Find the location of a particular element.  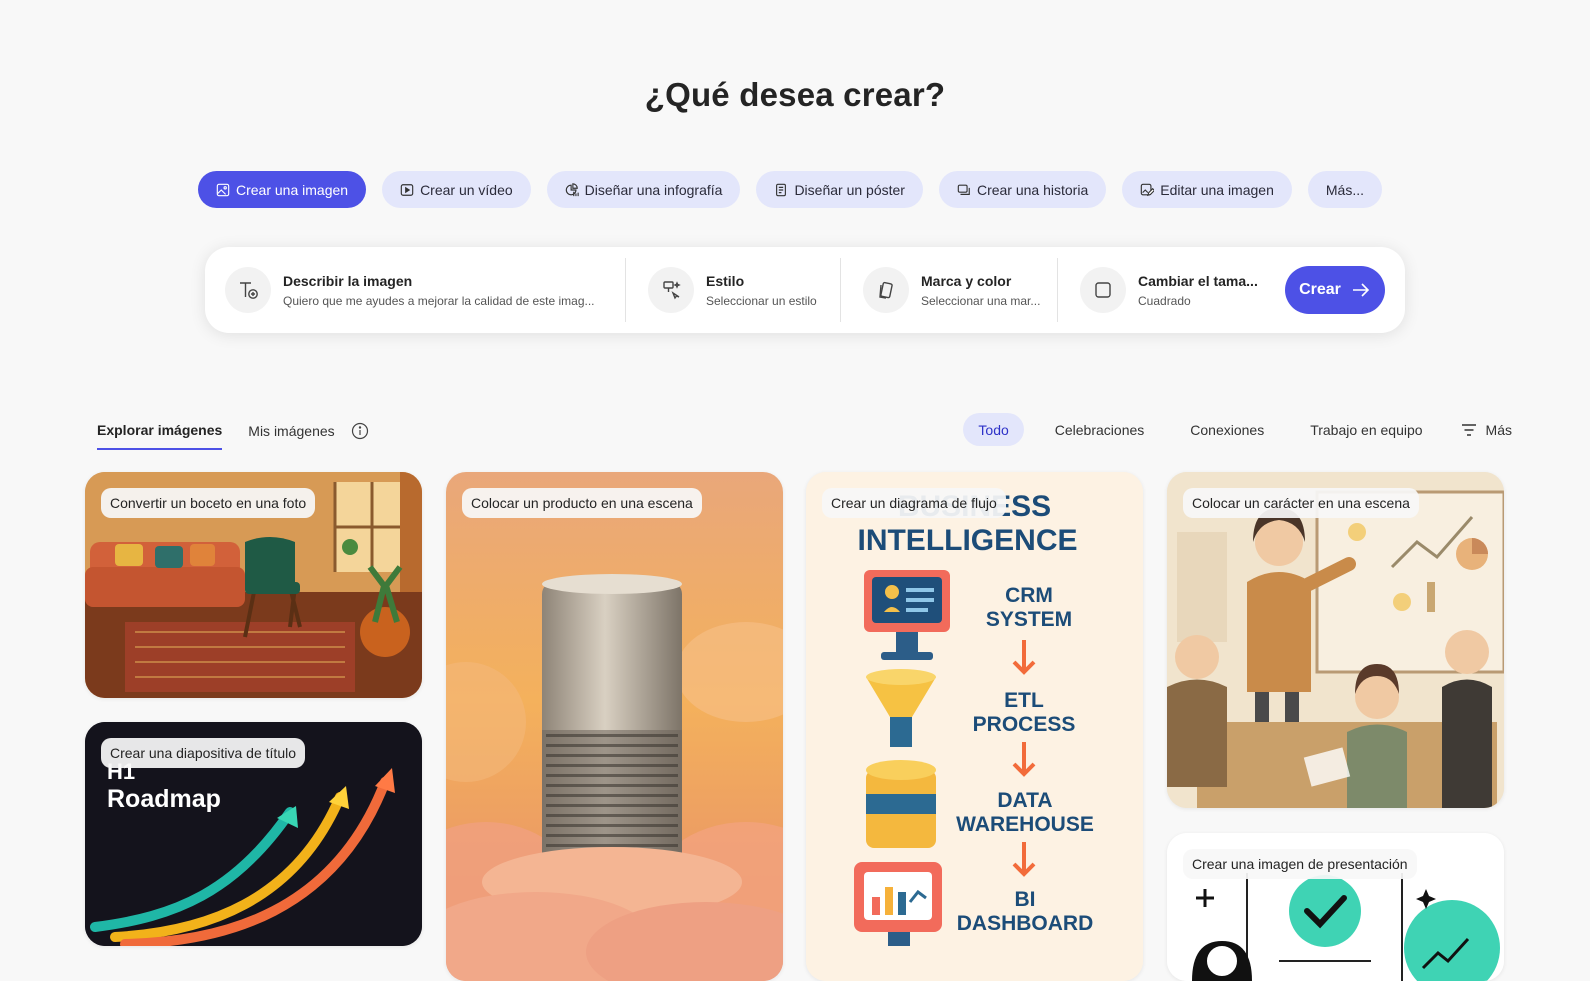

brand-color-icon is located at coordinates (886, 290).